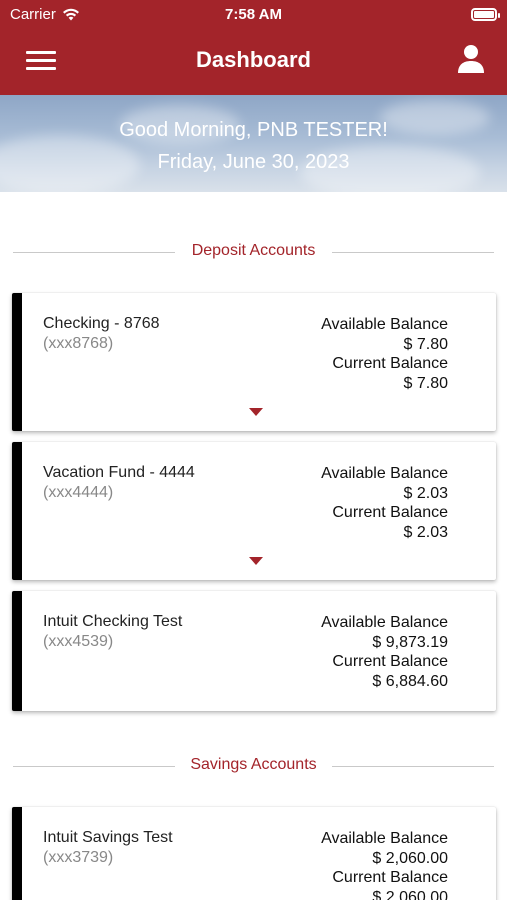 The height and width of the screenshot is (900, 507). I want to click on section-title: Deposit Accounts, so click(253, 250).